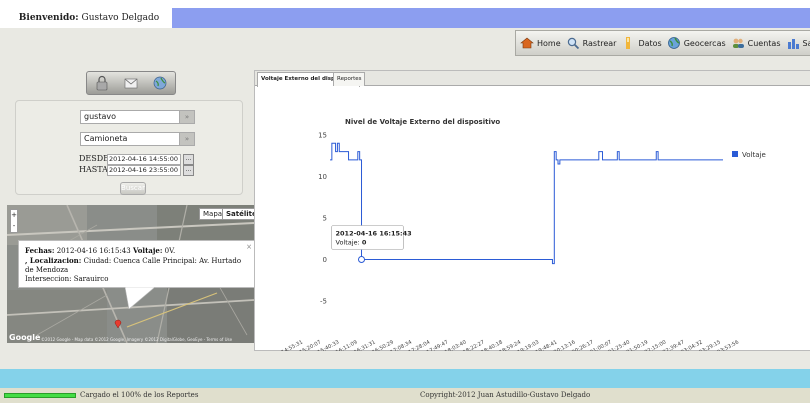 This screenshot has height=403, width=810. Describe the element at coordinates (40, 250) in the screenshot. I see `fechas-label: Fechas:` at that location.